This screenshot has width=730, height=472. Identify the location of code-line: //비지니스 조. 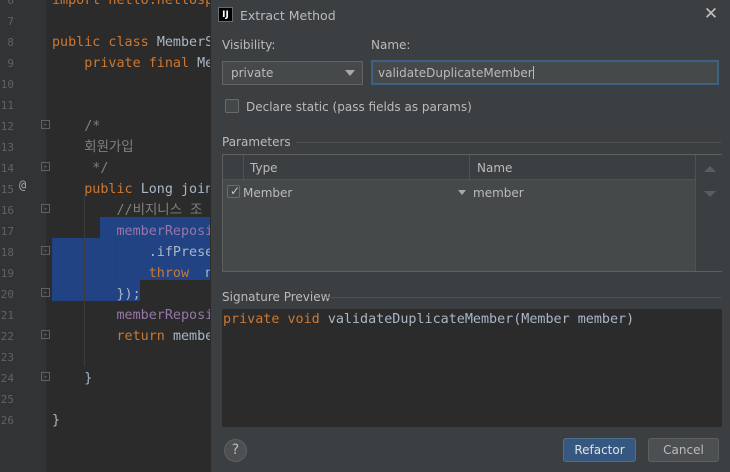
(127, 210).